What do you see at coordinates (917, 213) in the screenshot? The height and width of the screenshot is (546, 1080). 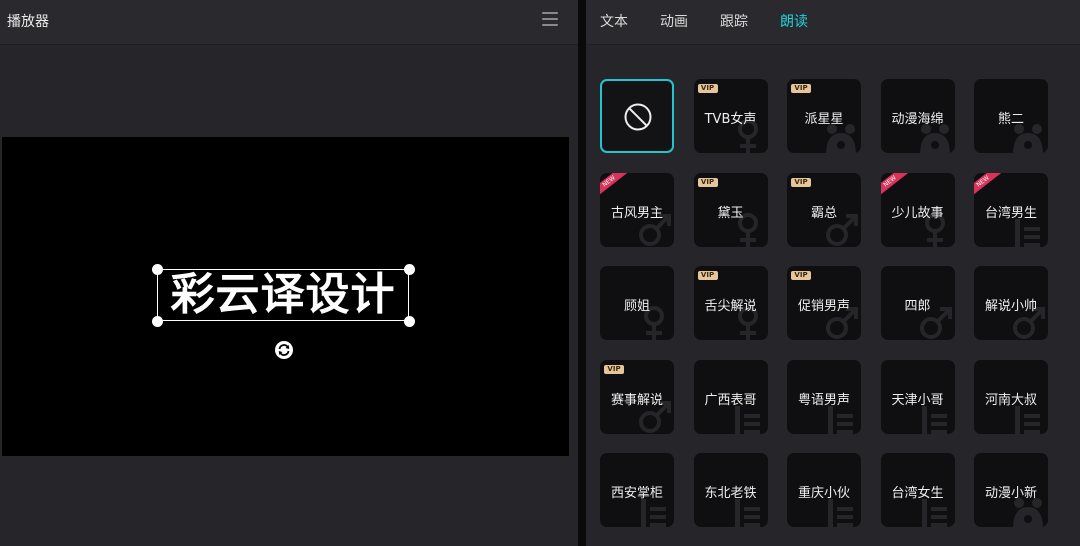 I see `voice-card-label: 少儿故事` at bounding box center [917, 213].